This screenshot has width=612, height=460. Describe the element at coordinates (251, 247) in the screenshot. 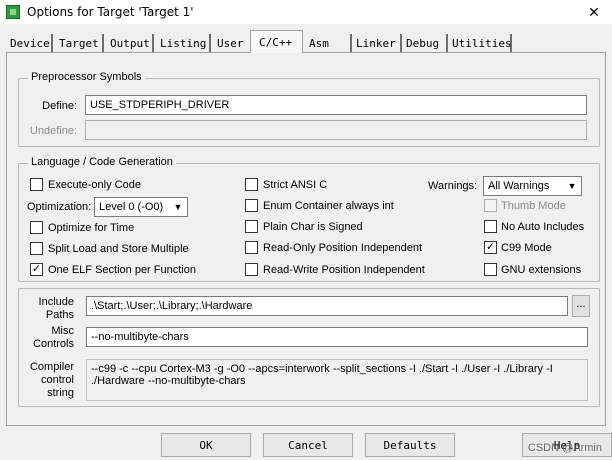

I see `ro-pi-checkbox` at that location.